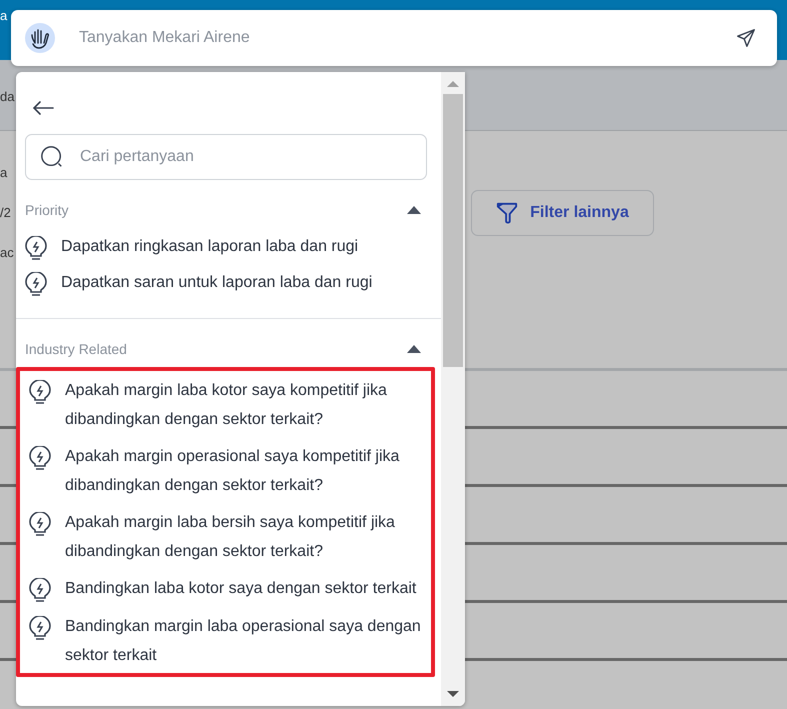 The height and width of the screenshot is (709, 787). Describe the element at coordinates (6, 213) in the screenshot. I see `text-fragment: /2` at that location.